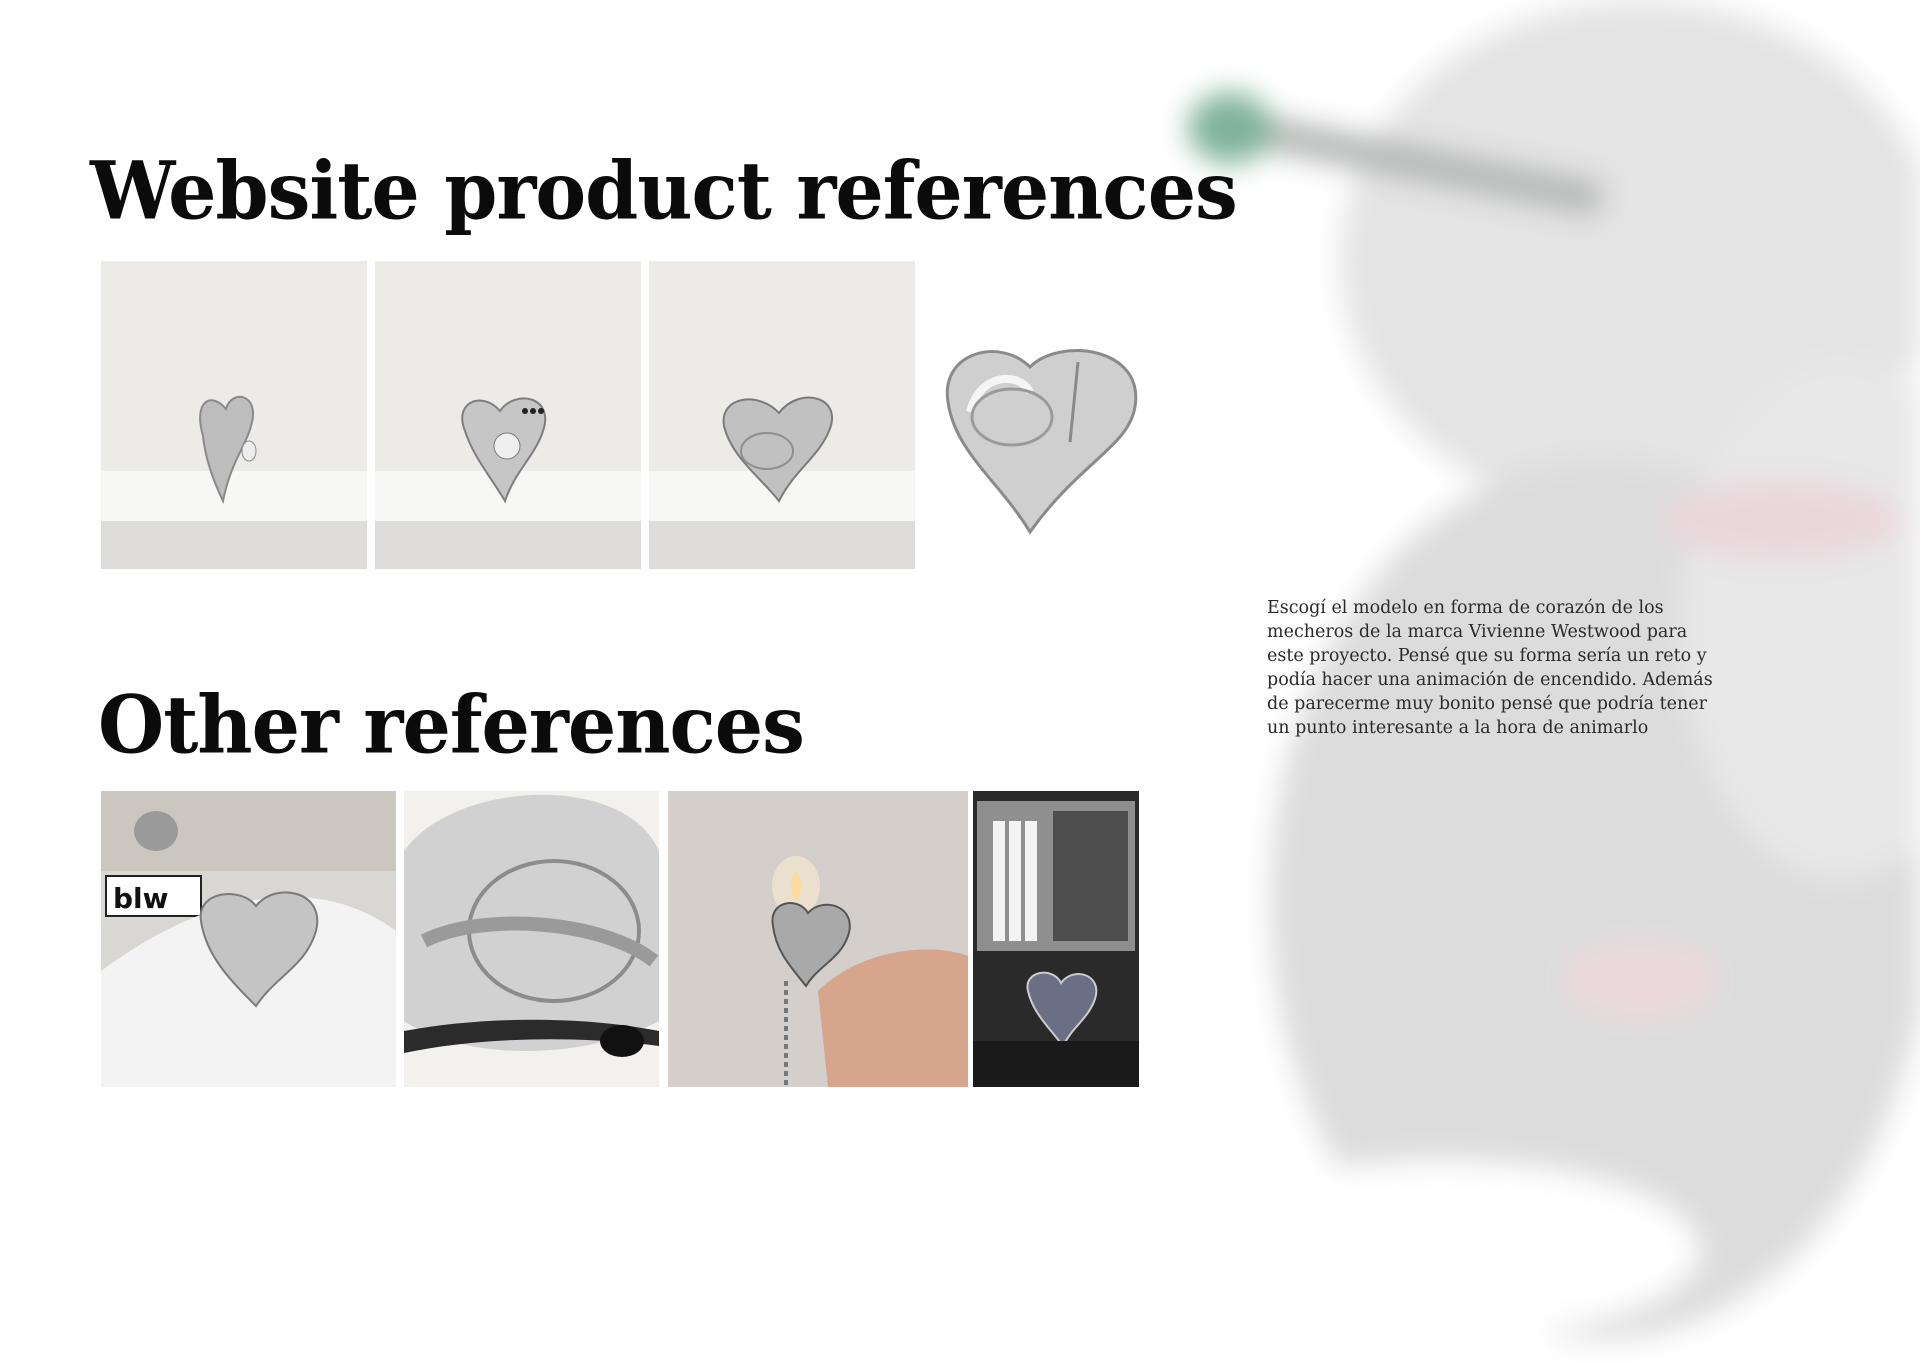 The height and width of the screenshot is (1361, 1920). Describe the element at coordinates (234, 415) in the screenshot. I see `product-photo-side` at that location.